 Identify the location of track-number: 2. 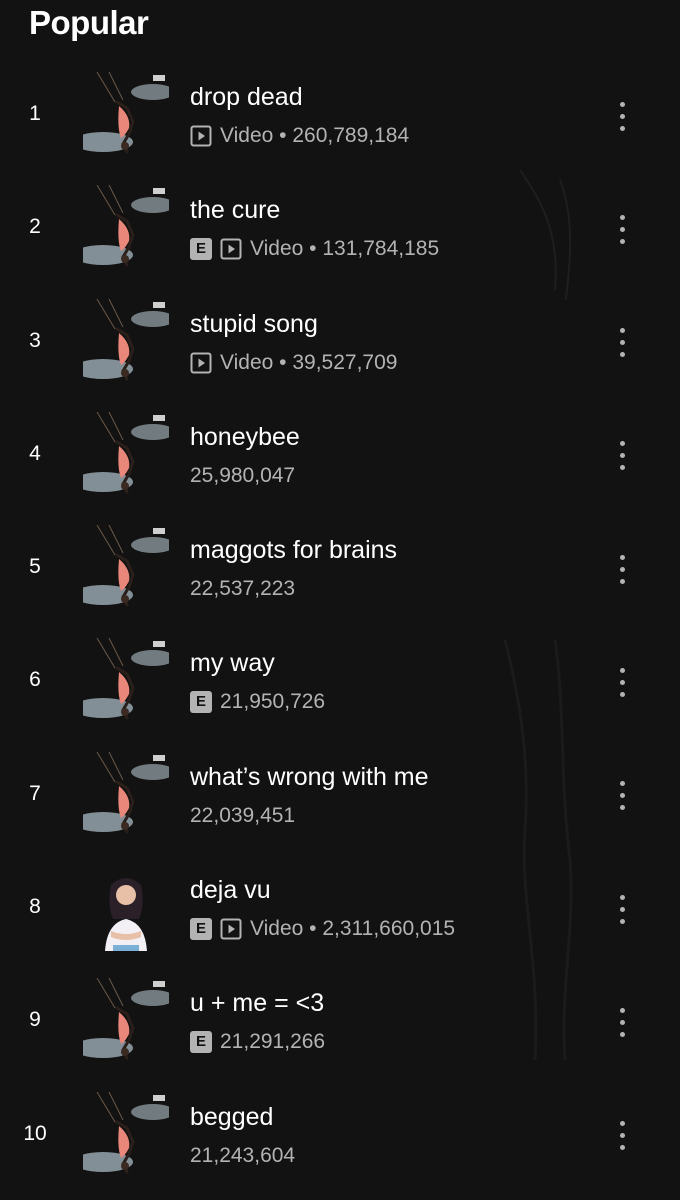
(35, 227).